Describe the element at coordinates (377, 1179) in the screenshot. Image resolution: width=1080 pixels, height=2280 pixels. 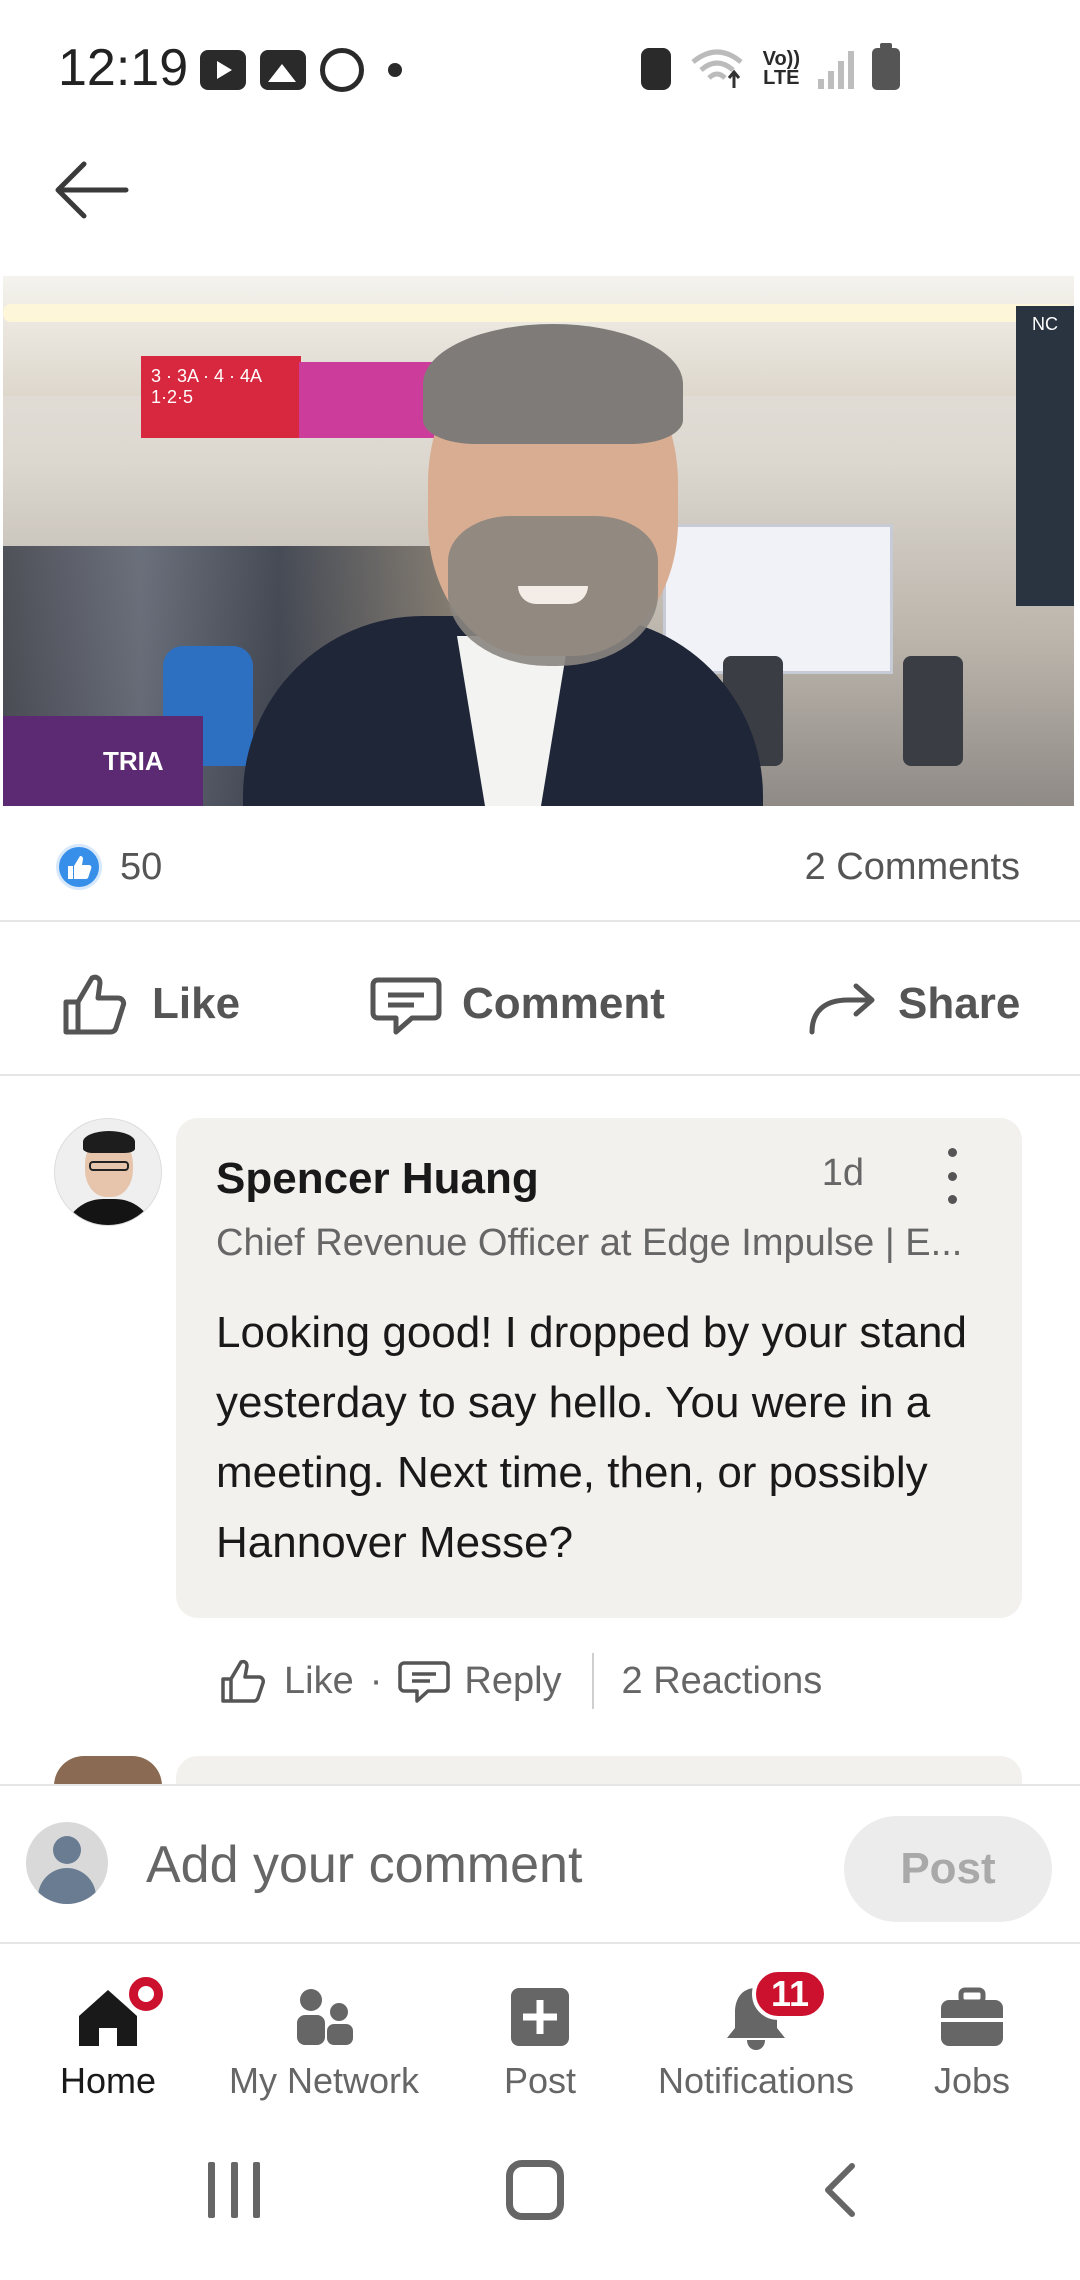
I see `commenter-name: Spencer Huang` at that location.